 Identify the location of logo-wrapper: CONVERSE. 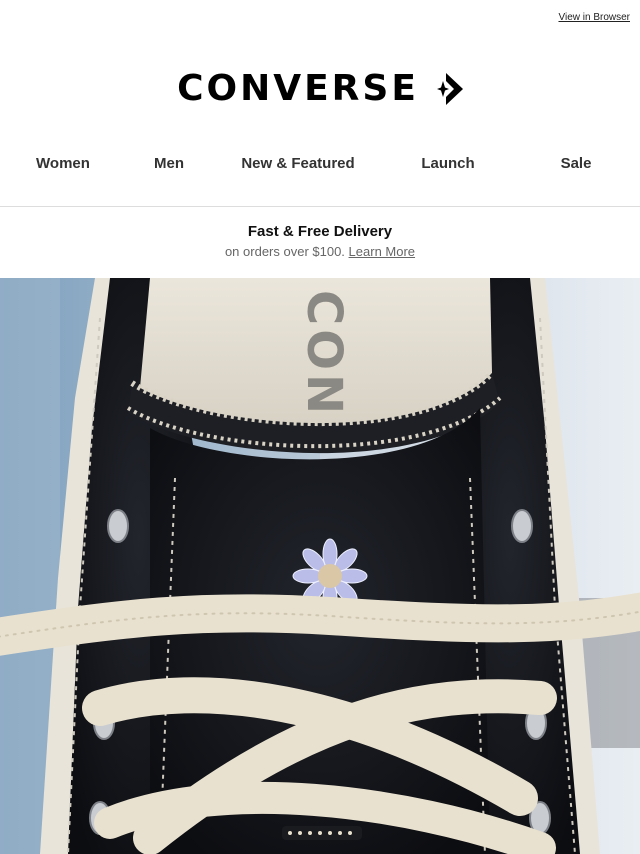
(320, 89).